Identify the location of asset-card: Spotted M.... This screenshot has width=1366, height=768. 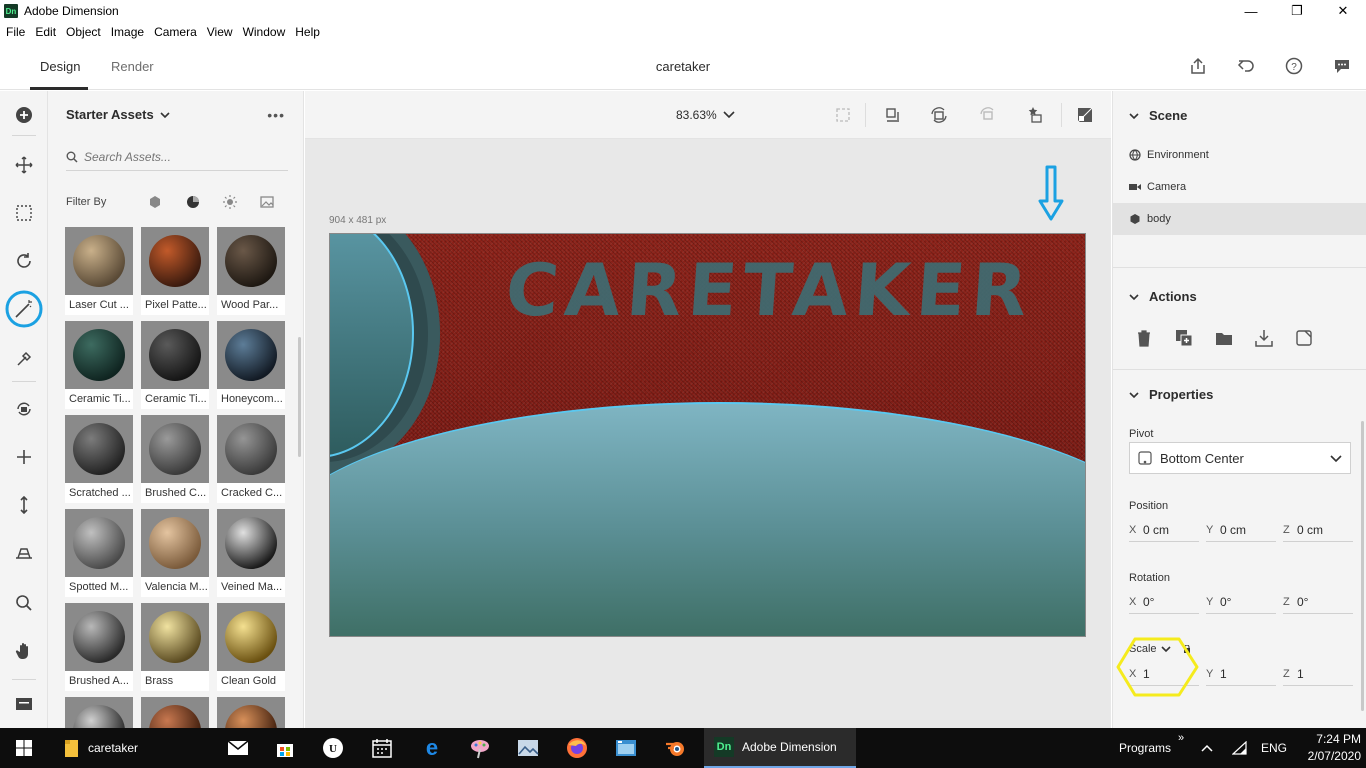
(99, 553).